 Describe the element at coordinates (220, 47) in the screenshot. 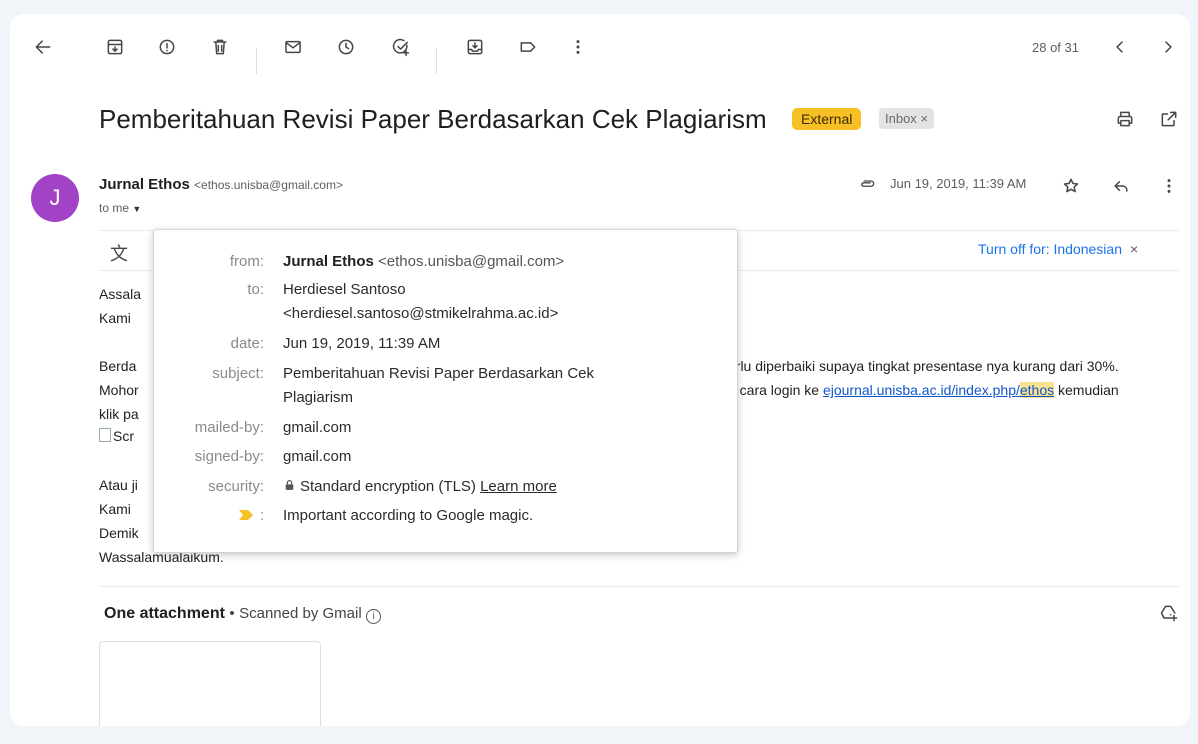

I see `delete-icon` at that location.